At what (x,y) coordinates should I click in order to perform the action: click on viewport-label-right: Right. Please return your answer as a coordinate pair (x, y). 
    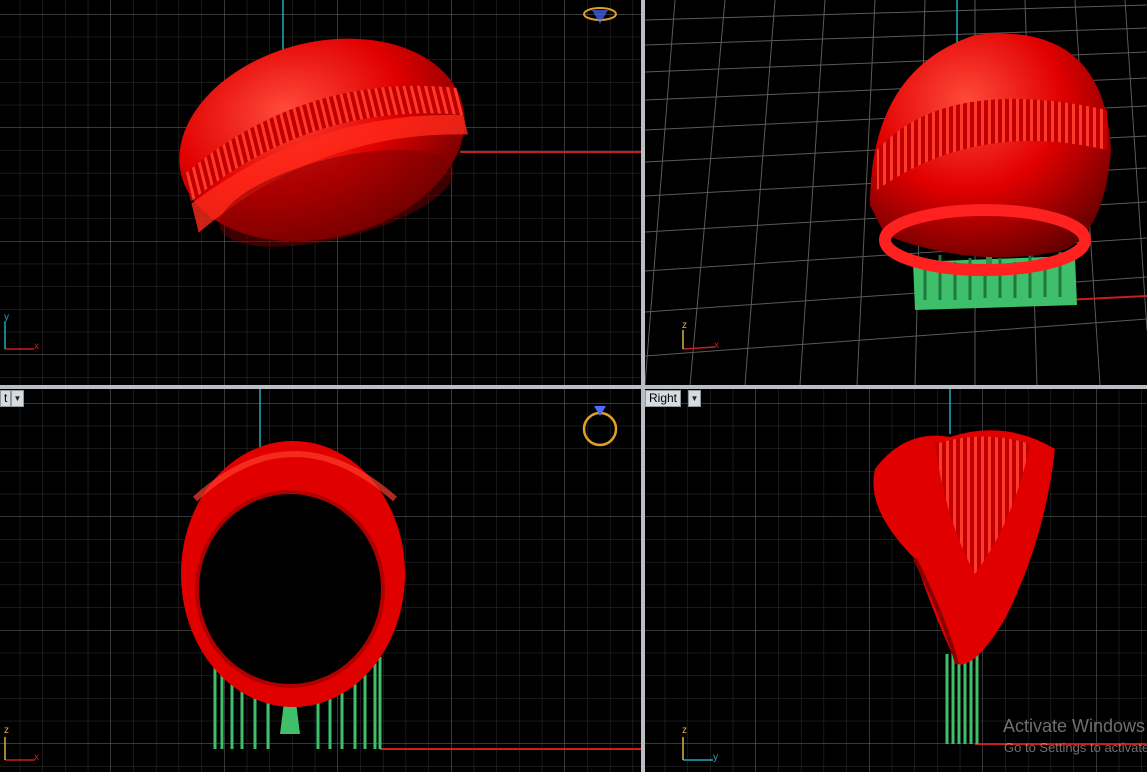
    Looking at the image, I should click on (663, 398).